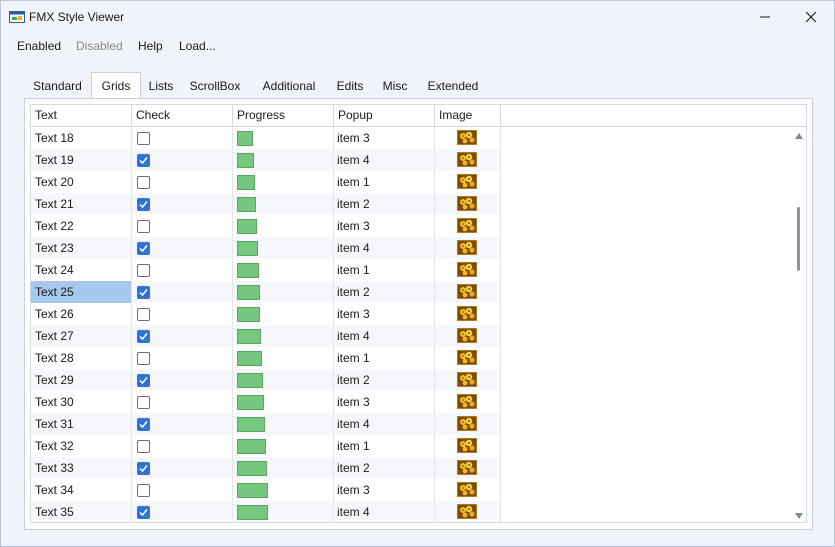  What do you see at coordinates (81, 424) in the screenshot?
I see `text-cell: Text 31` at bounding box center [81, 424].